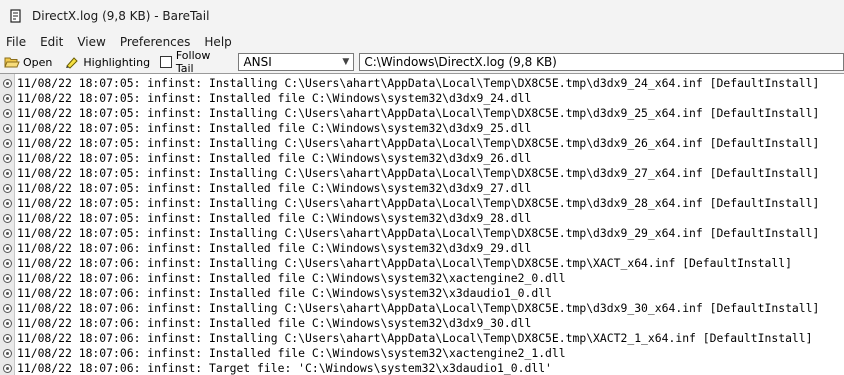  What do you see at coordinates (117, 62) in the screenshot?
I see `highlighting-label: Highlighting` at bounding box center [117, 62].